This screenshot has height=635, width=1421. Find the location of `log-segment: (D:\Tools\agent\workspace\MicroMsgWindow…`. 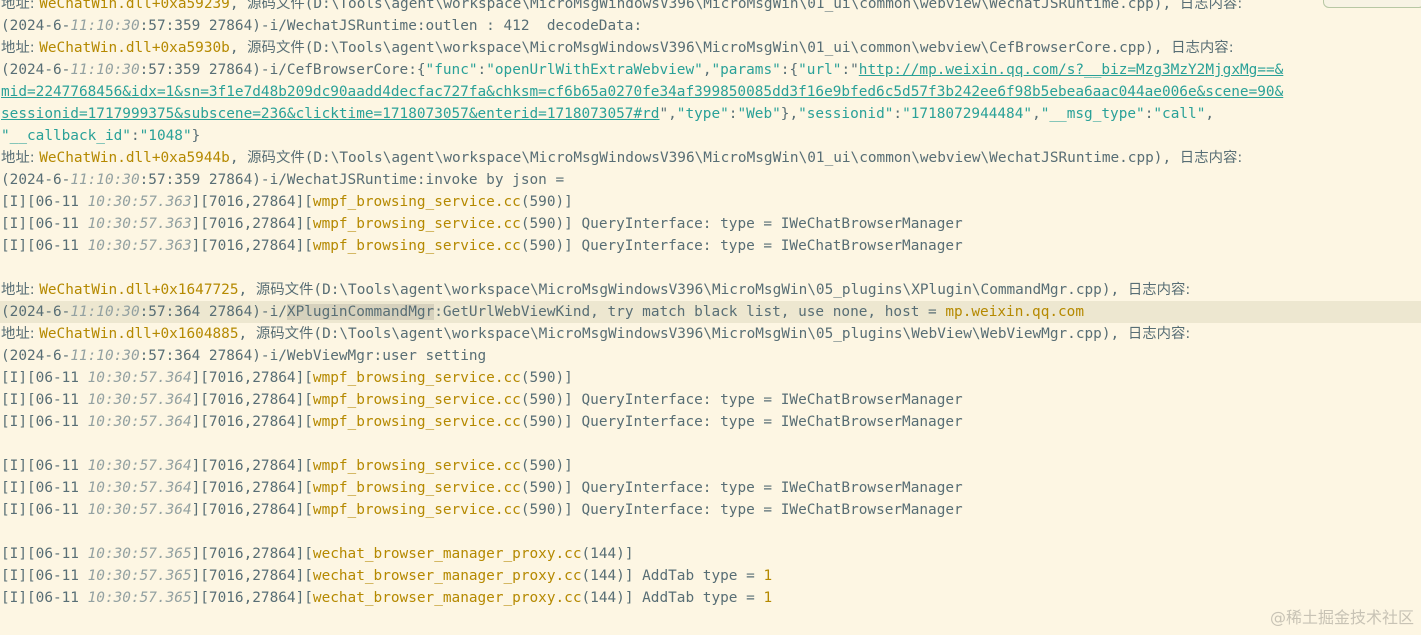

log-segment: (D:\Tools\agent\workspace\MicroMsgWindow… is located at coordinates (720, 290).